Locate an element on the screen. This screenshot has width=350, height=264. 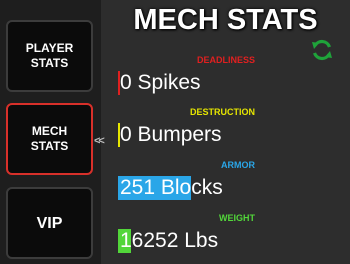
selected-indicator-arrow: << is located at coordinates (99, 141).